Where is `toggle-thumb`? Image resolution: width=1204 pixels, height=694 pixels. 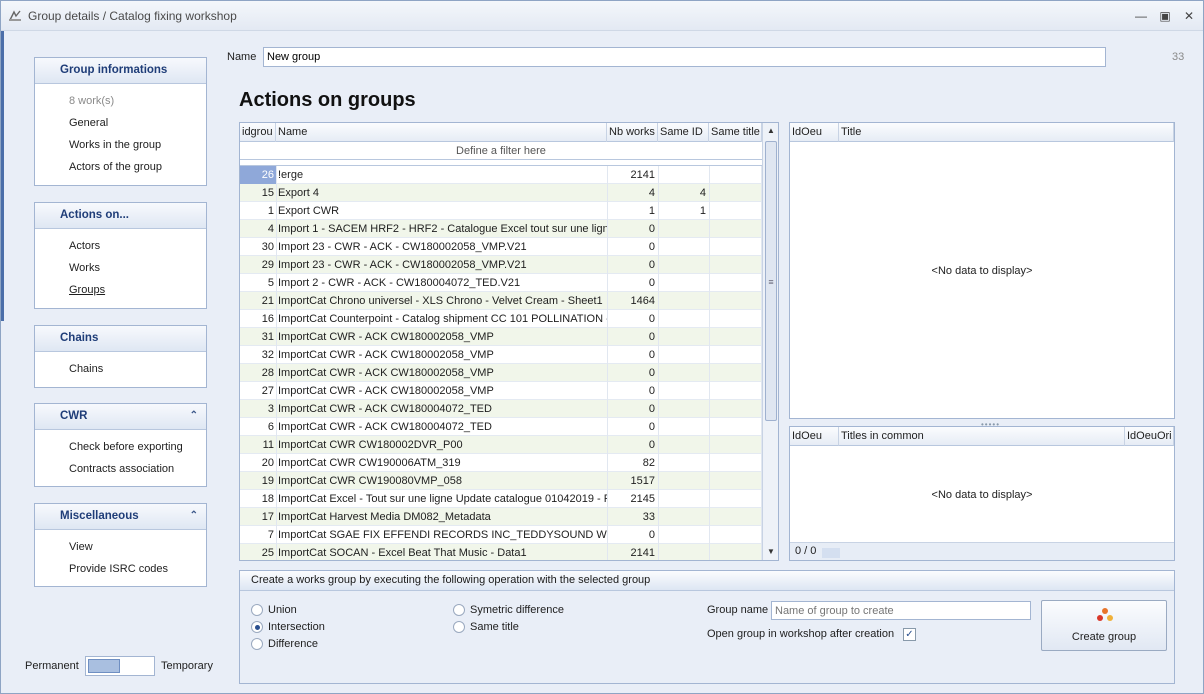
toggle-thumb is located at coordinates (104, 666).